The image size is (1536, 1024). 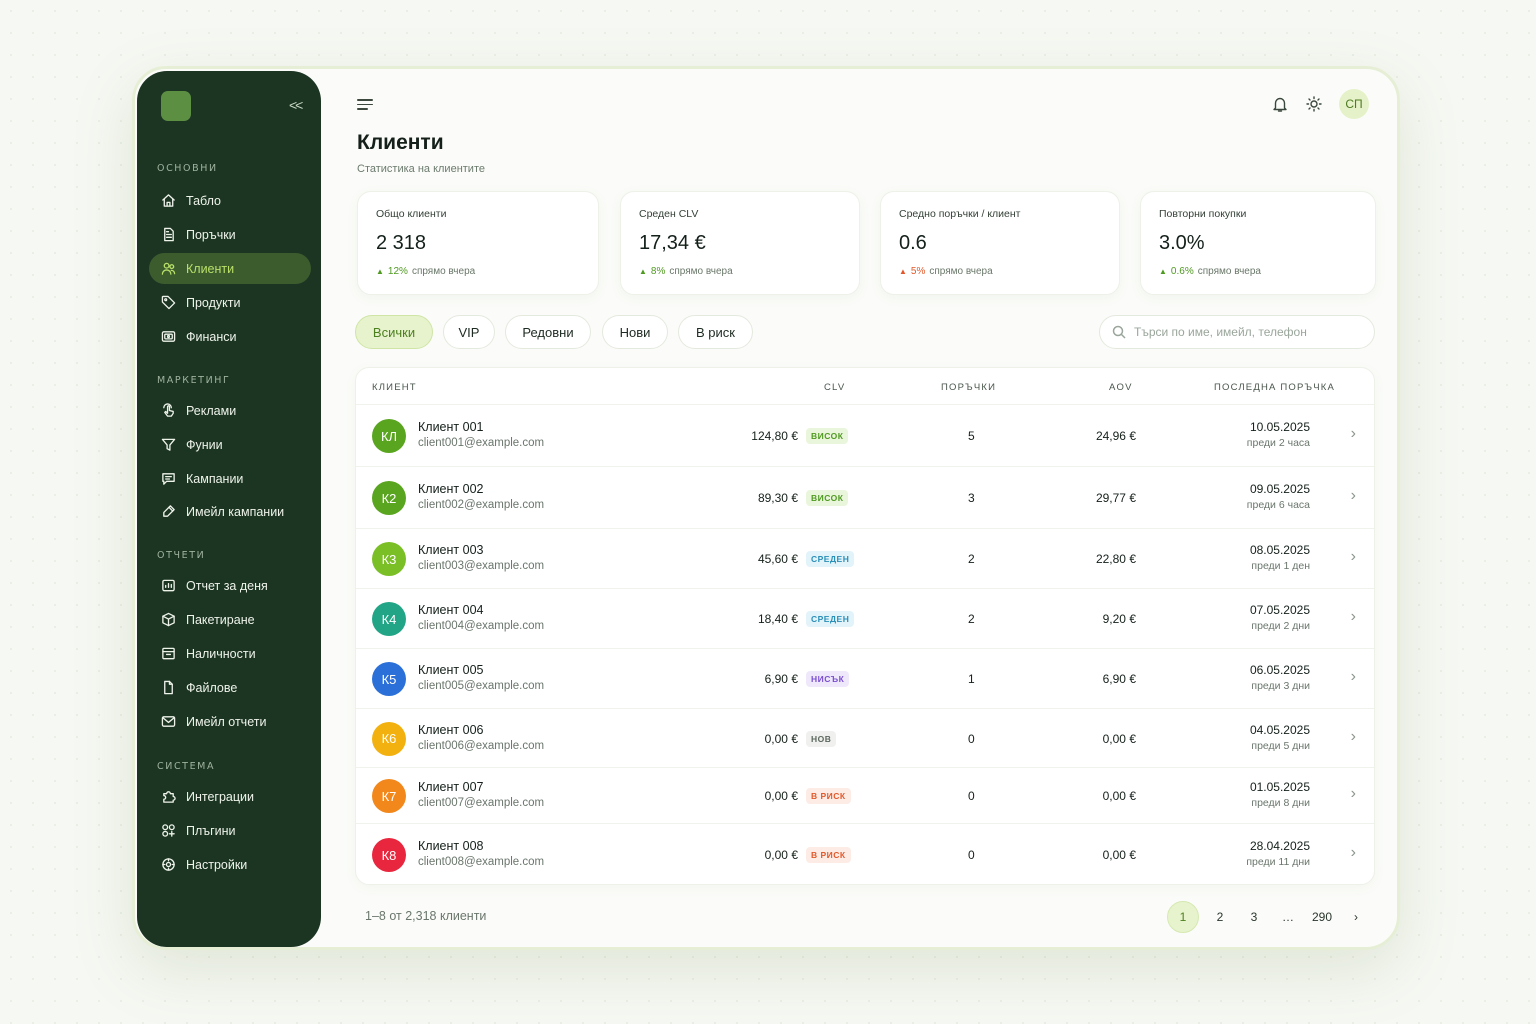 I want to click on sidebar-item-label: Наличности, so click(x=221, y=653).